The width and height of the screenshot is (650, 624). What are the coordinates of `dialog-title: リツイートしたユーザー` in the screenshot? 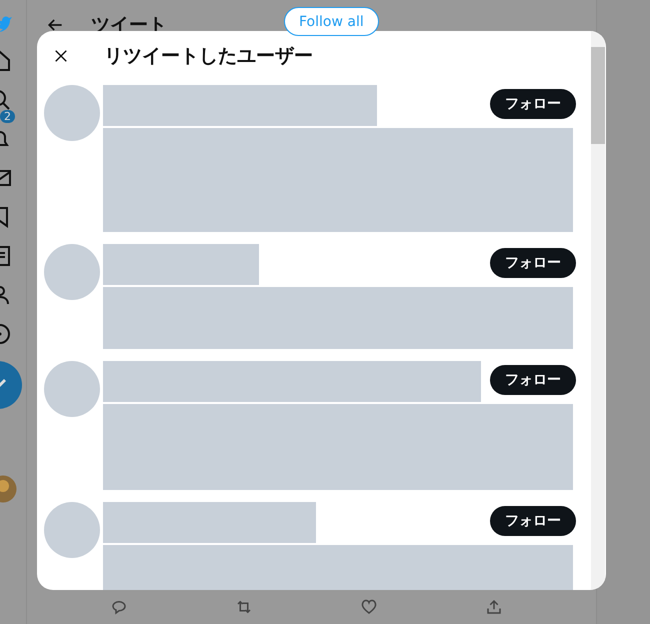 It's located at (208, 56).